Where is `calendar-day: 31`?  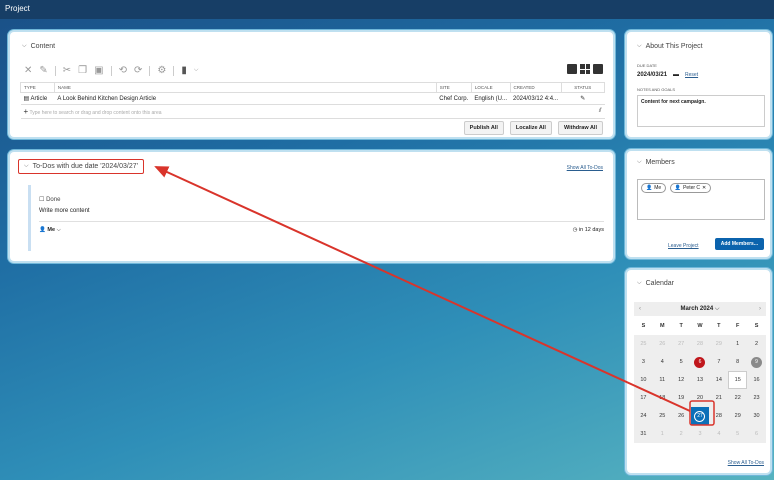
calendar-day: 31 is located at coordinates (643, 434).